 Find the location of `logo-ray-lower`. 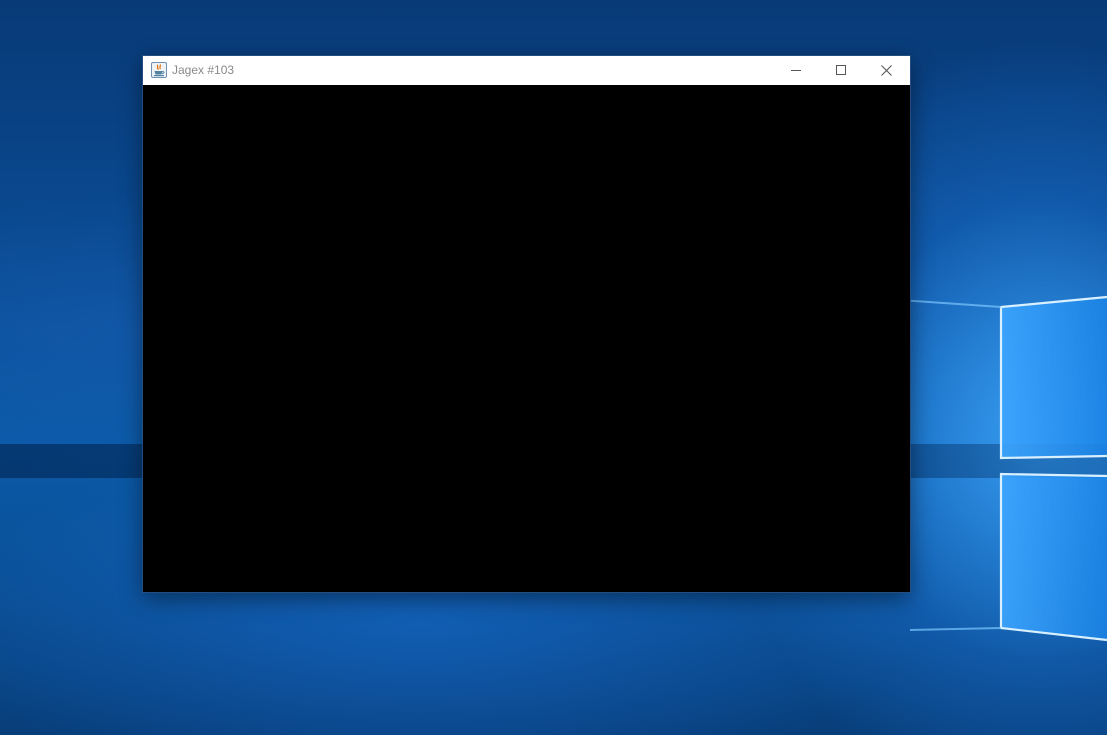

logo-ray-lower is located at coordinates (955, 629).